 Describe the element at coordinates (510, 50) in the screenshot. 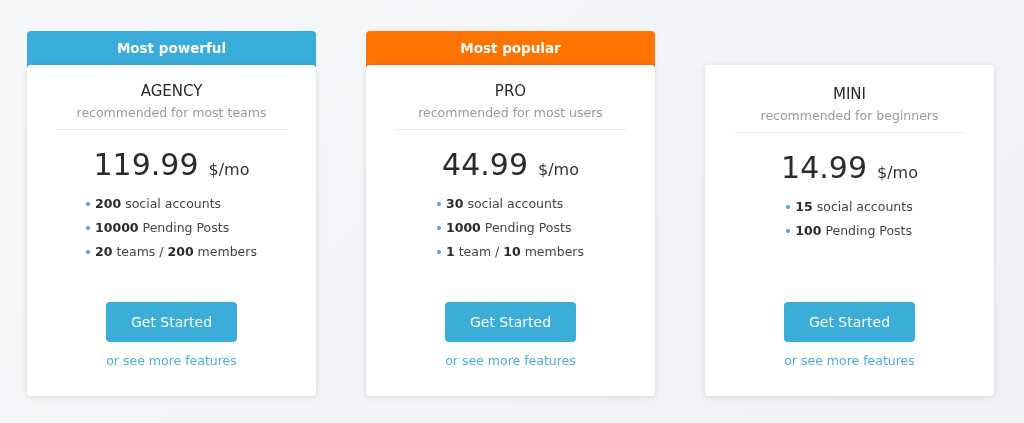

I see `plan-ribbon: Most popular` at that location.